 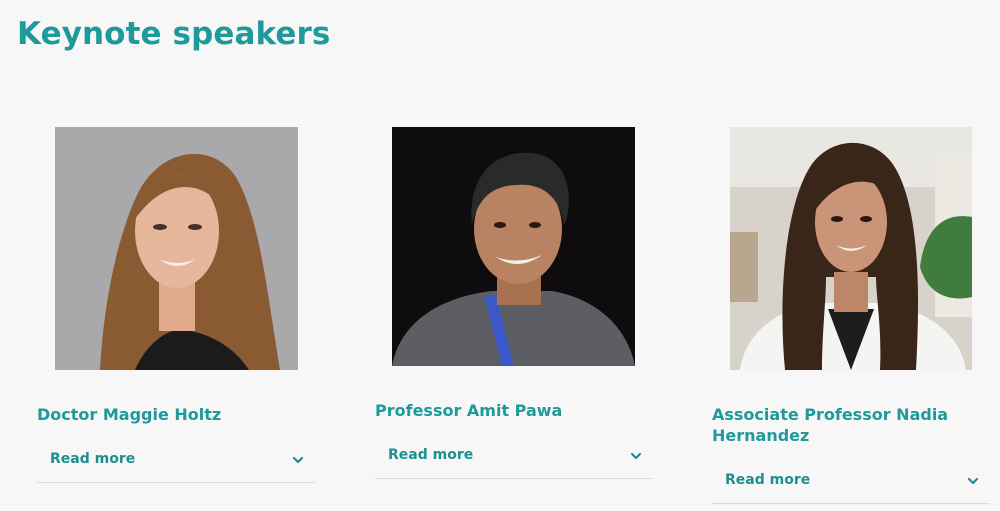 I want to click on page-title: Keynote speakers, so click(x=174, y=34).